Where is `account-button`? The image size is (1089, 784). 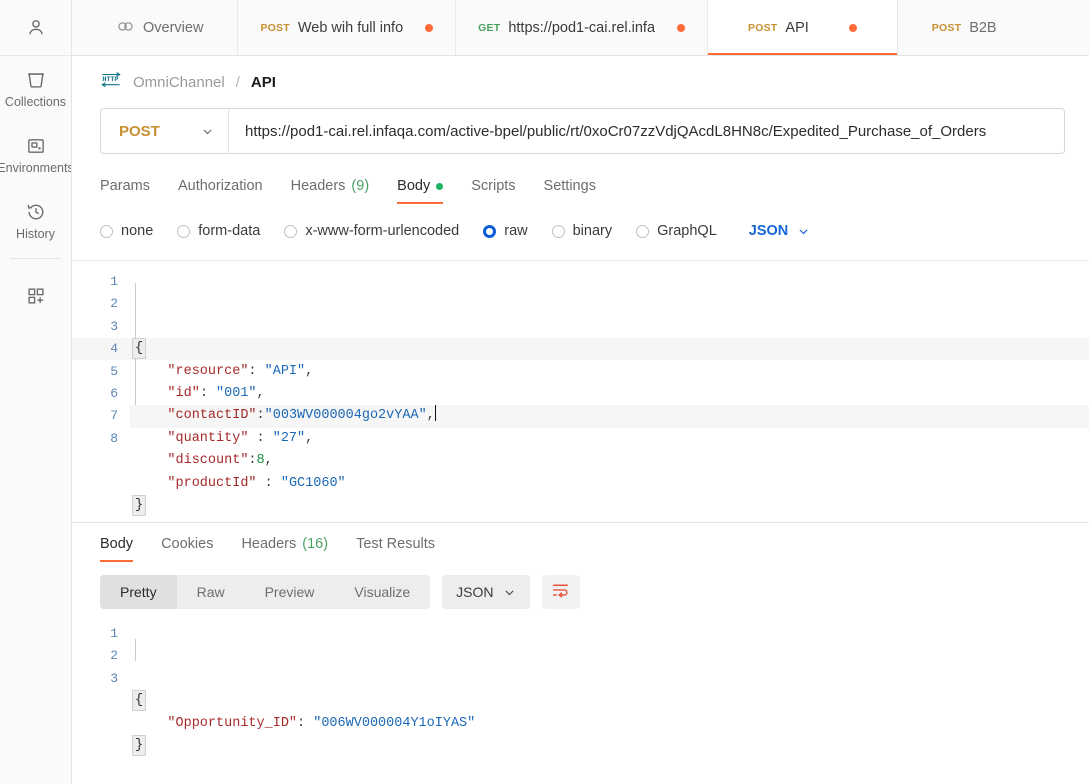 account-button is located at coordinates (35, 28).